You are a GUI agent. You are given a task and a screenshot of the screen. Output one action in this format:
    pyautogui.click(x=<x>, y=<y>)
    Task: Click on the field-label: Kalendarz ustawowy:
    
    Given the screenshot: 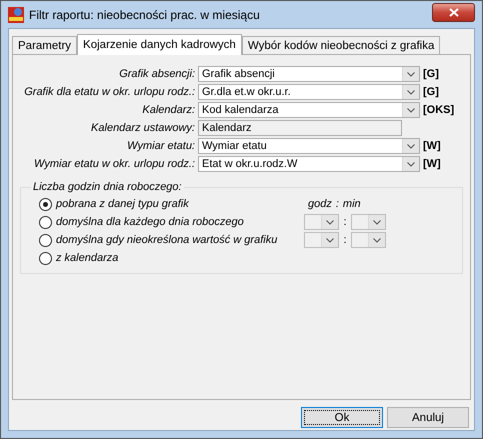 What is the action you would take?
    pyautogui.click(x=142, y=128)
    